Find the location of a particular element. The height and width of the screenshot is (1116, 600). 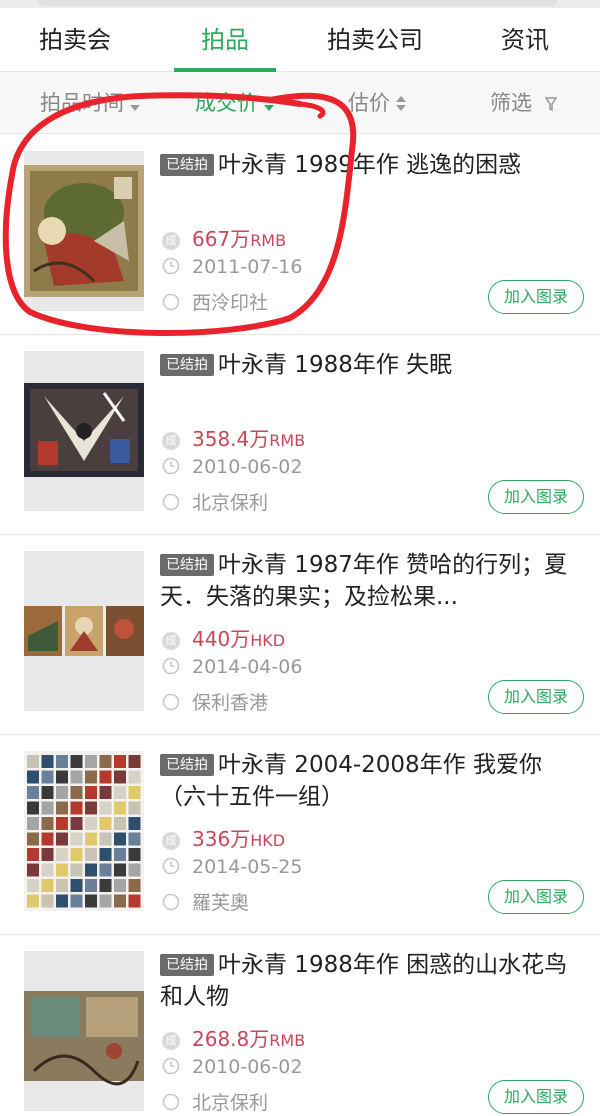

main-tabs: 拍卖会 拍品 拍卖公司 资讯 is located at coordinates (300, 40).